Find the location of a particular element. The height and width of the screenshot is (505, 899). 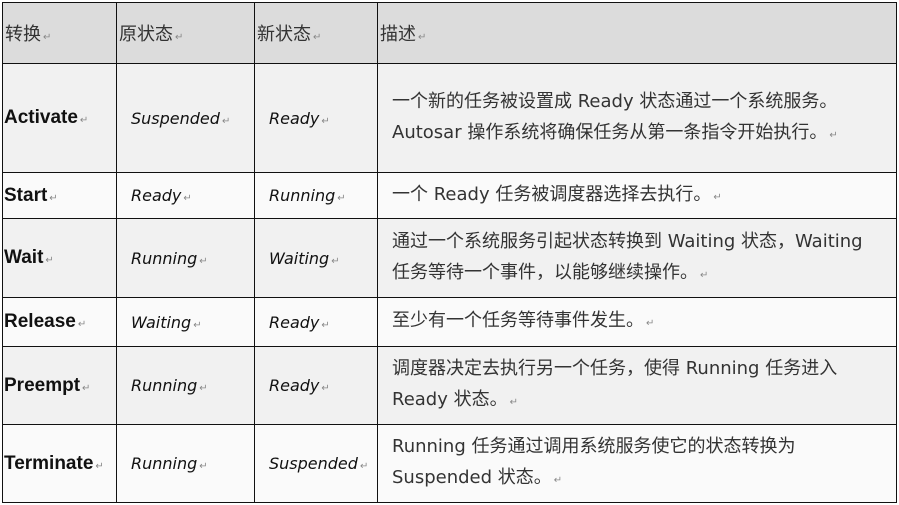

table-row: Release ↵ Waiting ↵ Ready ↵ 至少有一个任务等待事件发生。 ↵ is located at coordinates (449, 322).